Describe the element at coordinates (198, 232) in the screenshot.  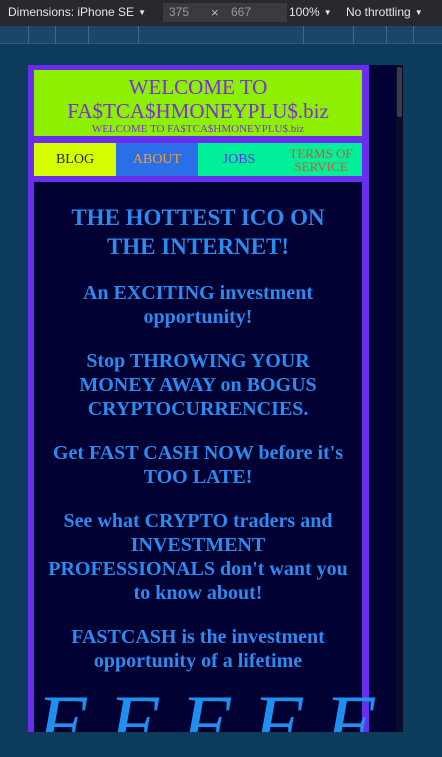
I see `headline: THE HOTTEST ICO ON THE INTERNET!` at that location.